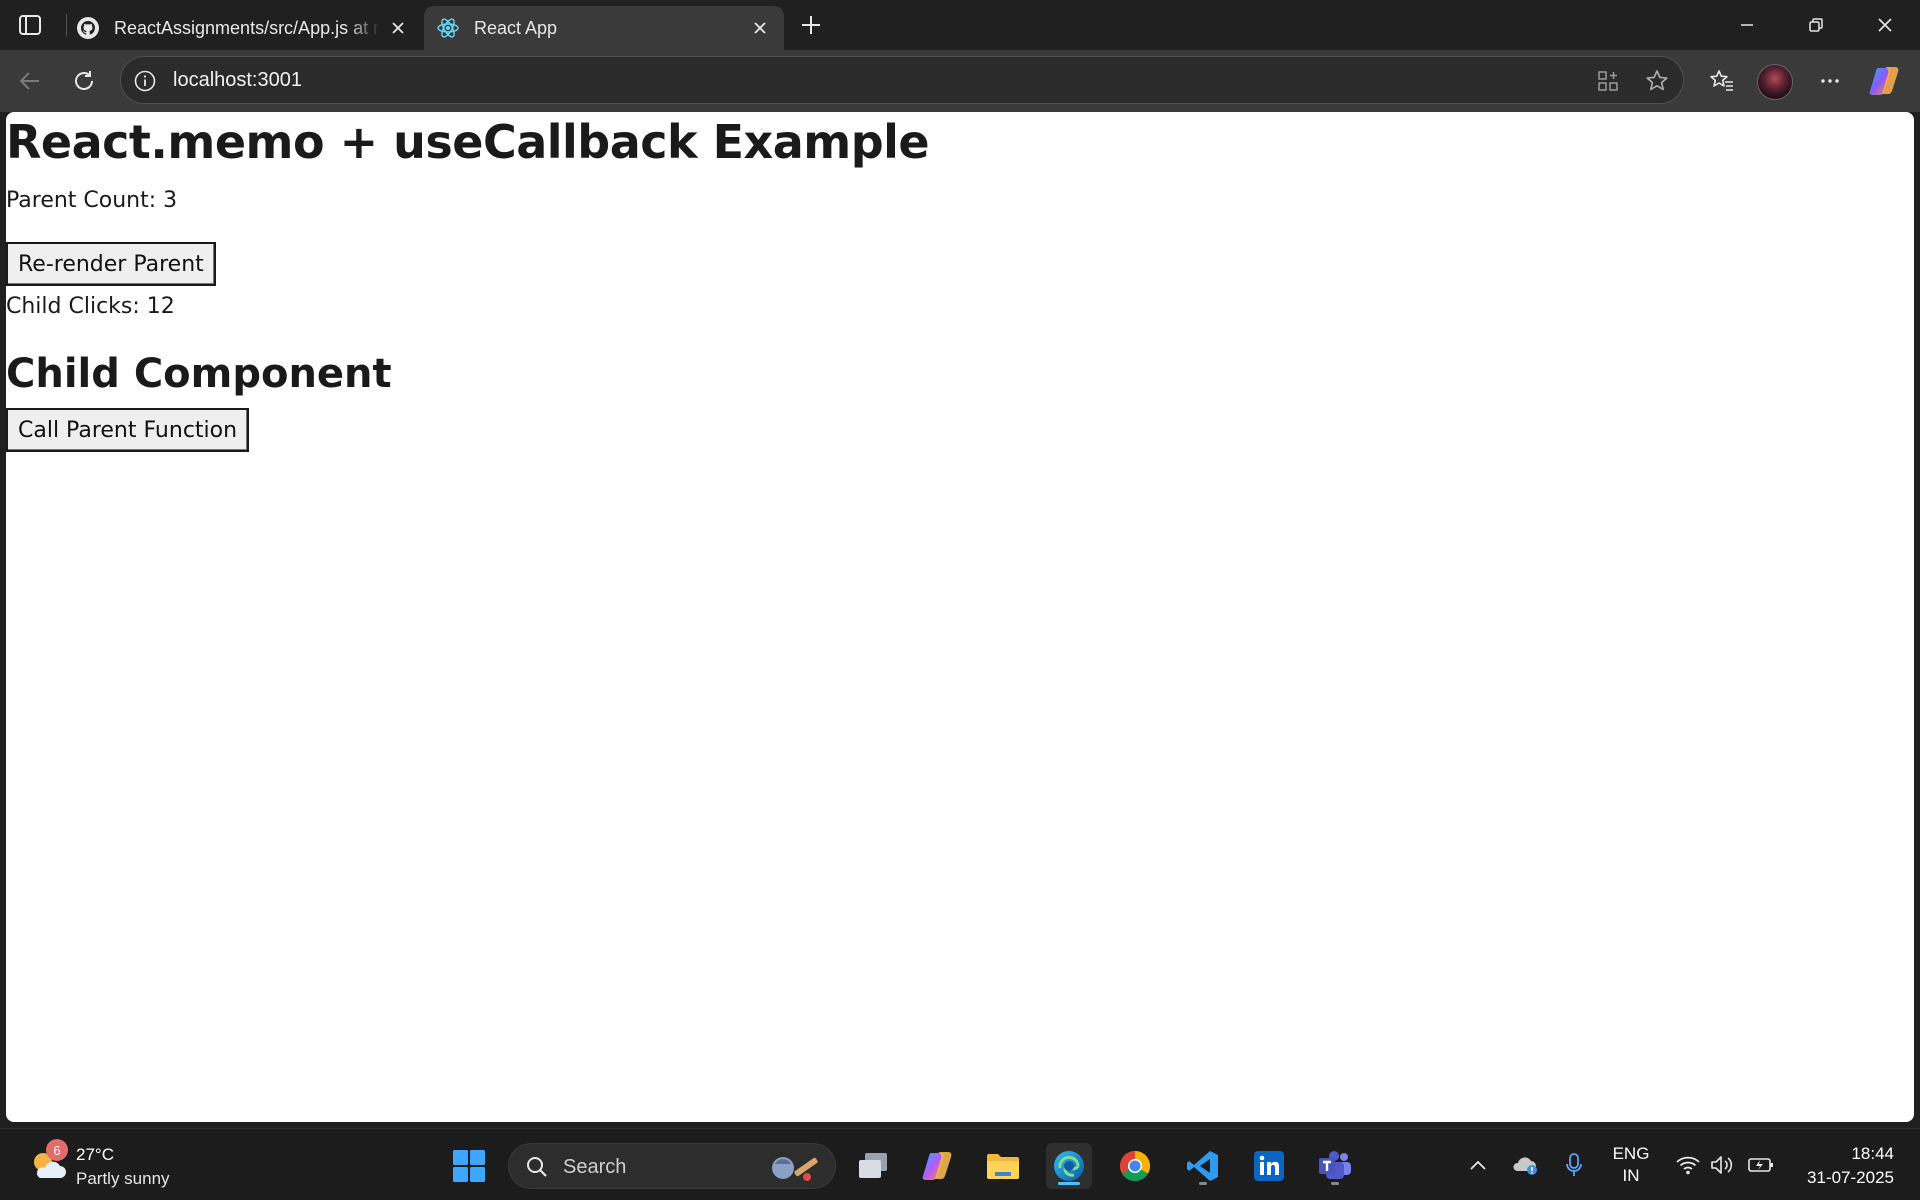 The width and height of the screenshot is (1920, 1200). I want to click on microphone-icon, so click(1574, 1165).